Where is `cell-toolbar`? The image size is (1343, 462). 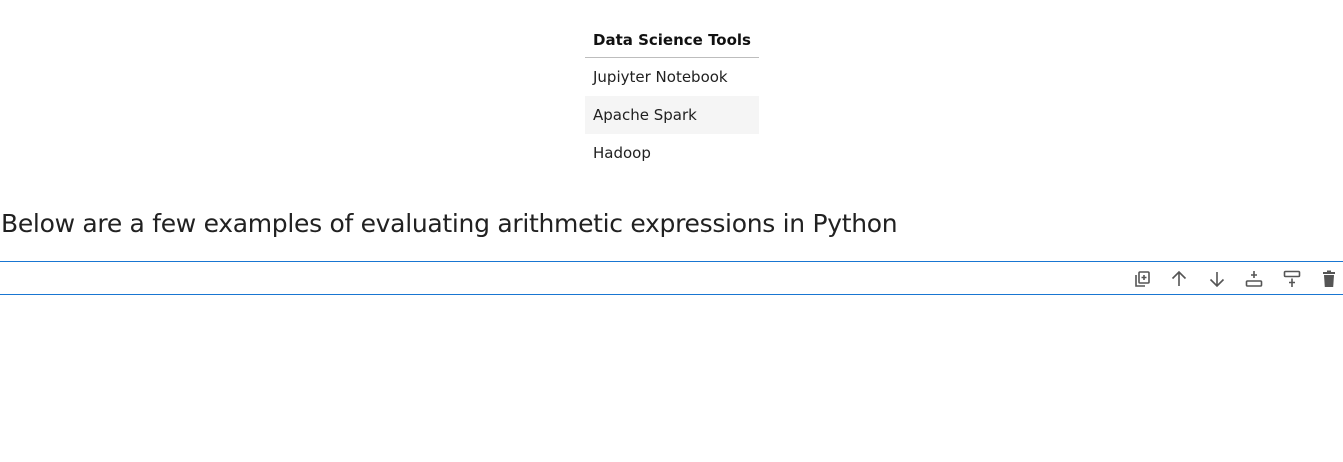
cell-toolbar is located at coordinates (1228, 279).